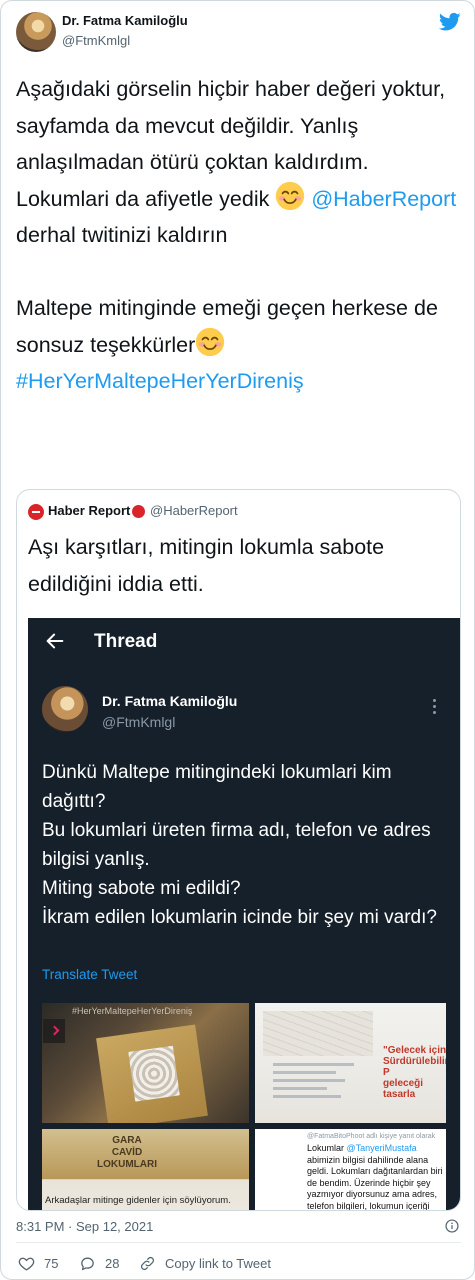 The height and width of the screenshot is (1280, 475). I want to click on reply-count: 28, so click(112, 1263).